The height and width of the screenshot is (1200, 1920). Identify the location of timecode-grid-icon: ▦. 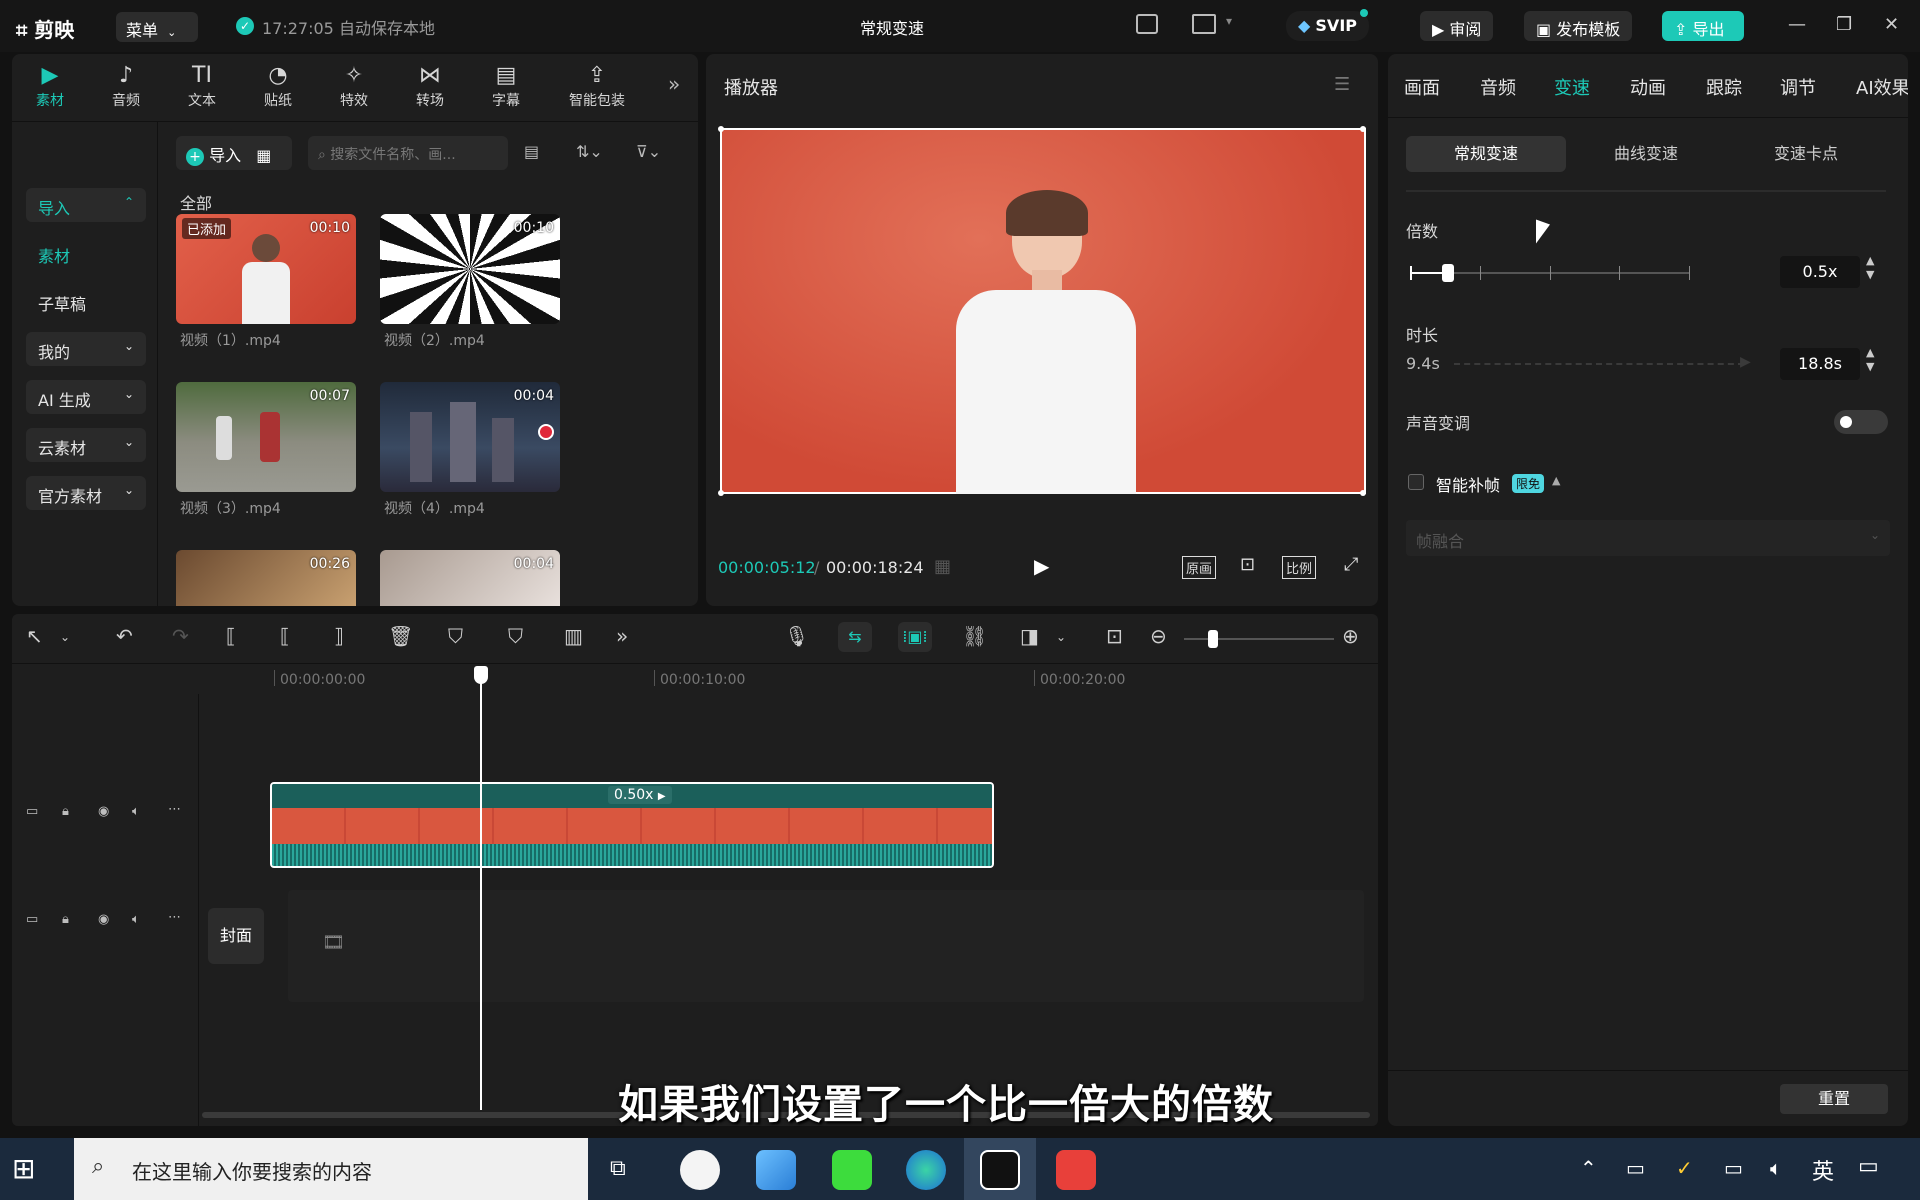
(942, 566).